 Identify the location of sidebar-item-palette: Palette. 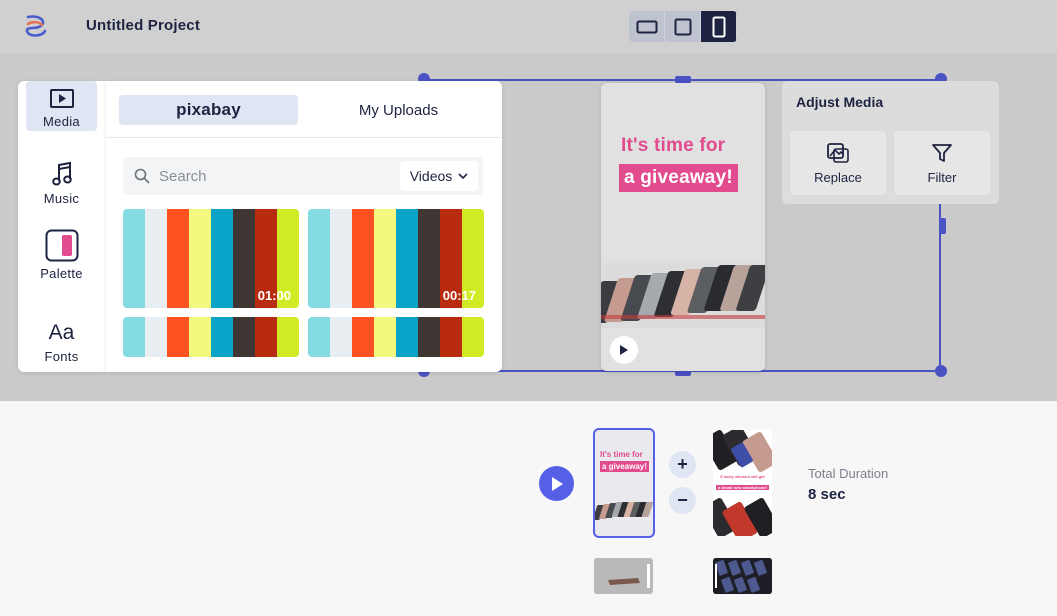
(61, 255).